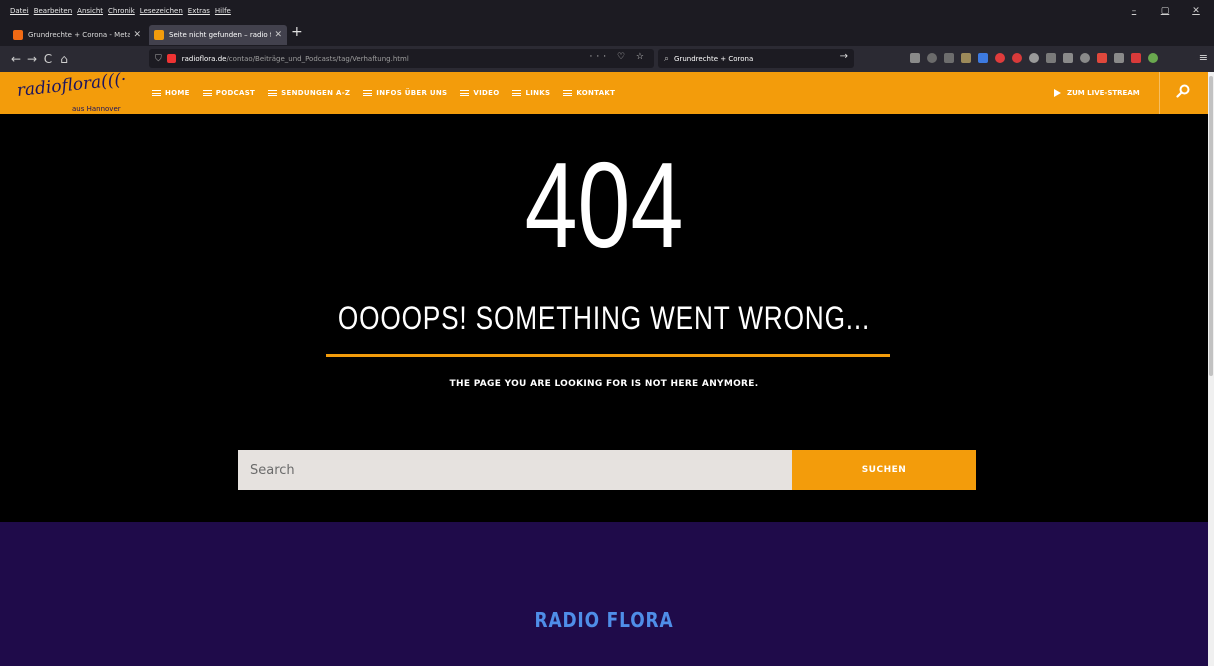 Image resolution: width=1214 pixels, height=666 pixels. I want to click on nav-item-links: LINKS, so click(531, 93).